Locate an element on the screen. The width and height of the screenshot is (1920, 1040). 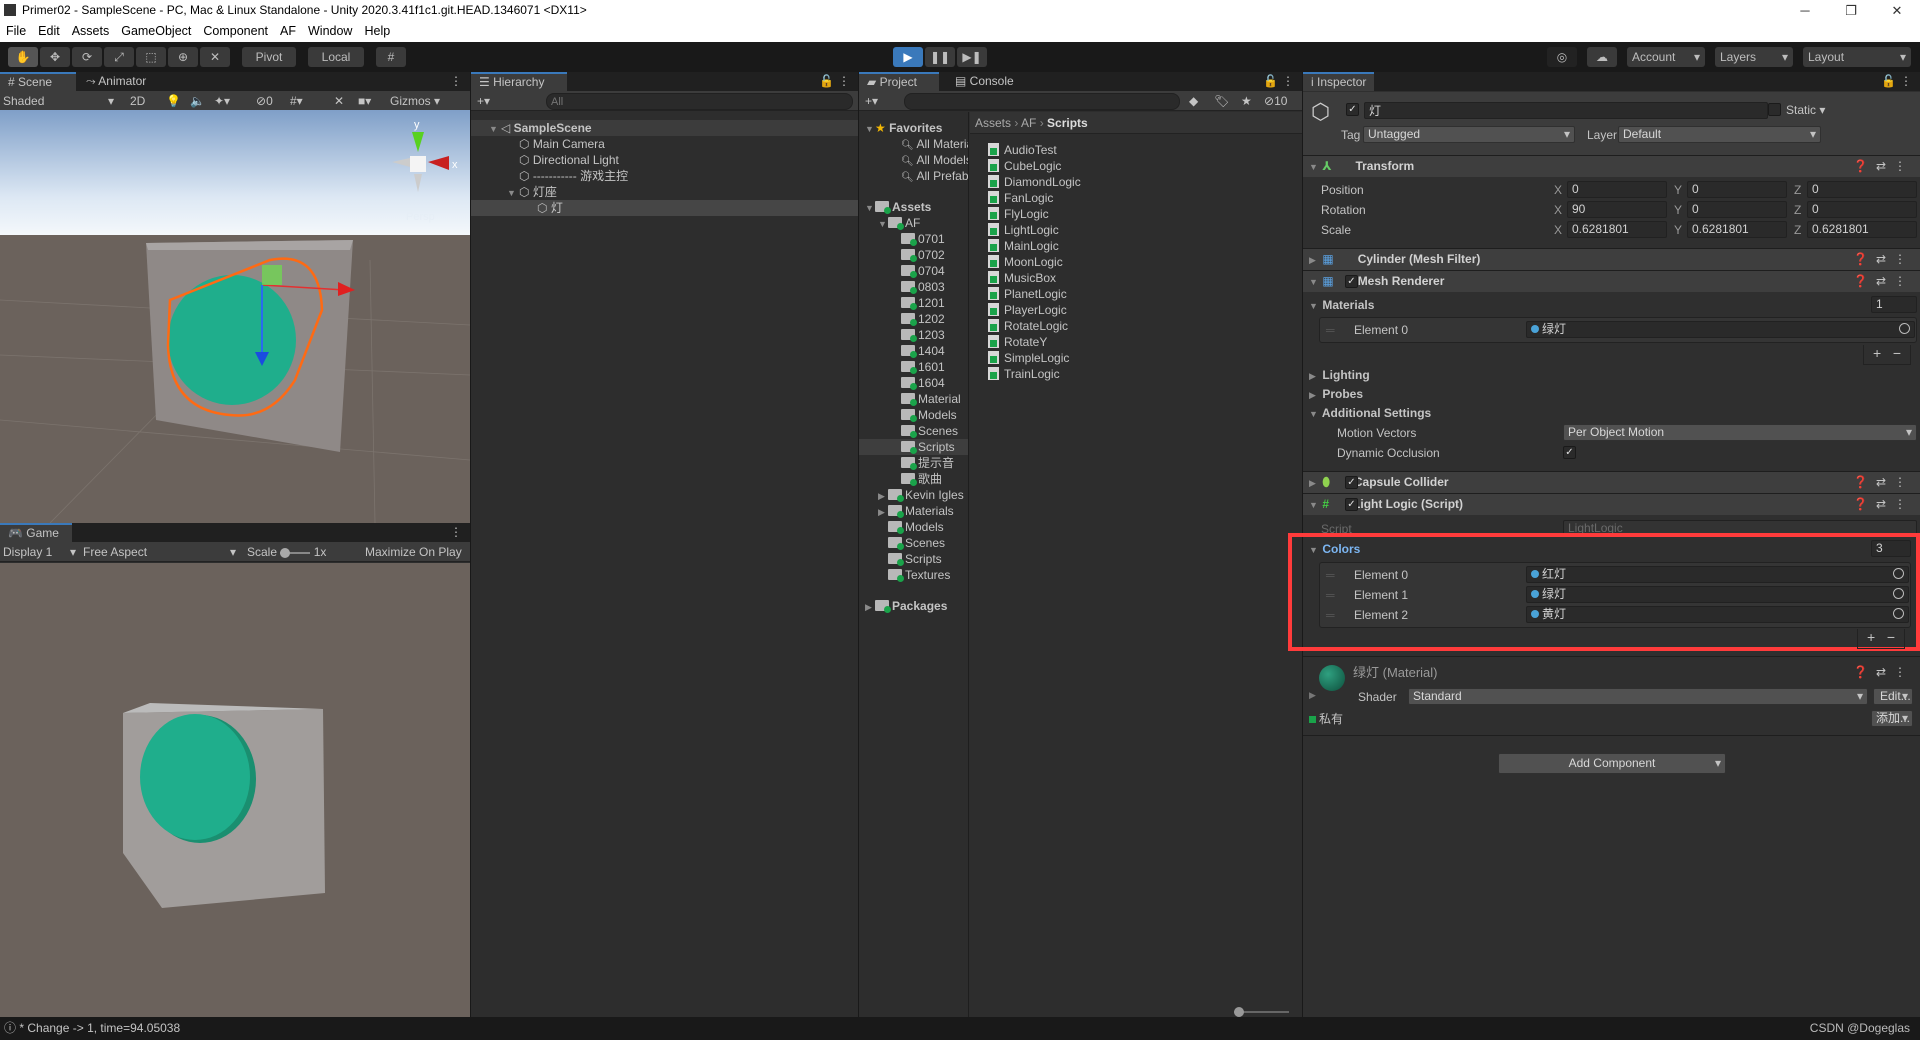
probes-foldout: ▶ Probes is located at coordinates (1336, 394).